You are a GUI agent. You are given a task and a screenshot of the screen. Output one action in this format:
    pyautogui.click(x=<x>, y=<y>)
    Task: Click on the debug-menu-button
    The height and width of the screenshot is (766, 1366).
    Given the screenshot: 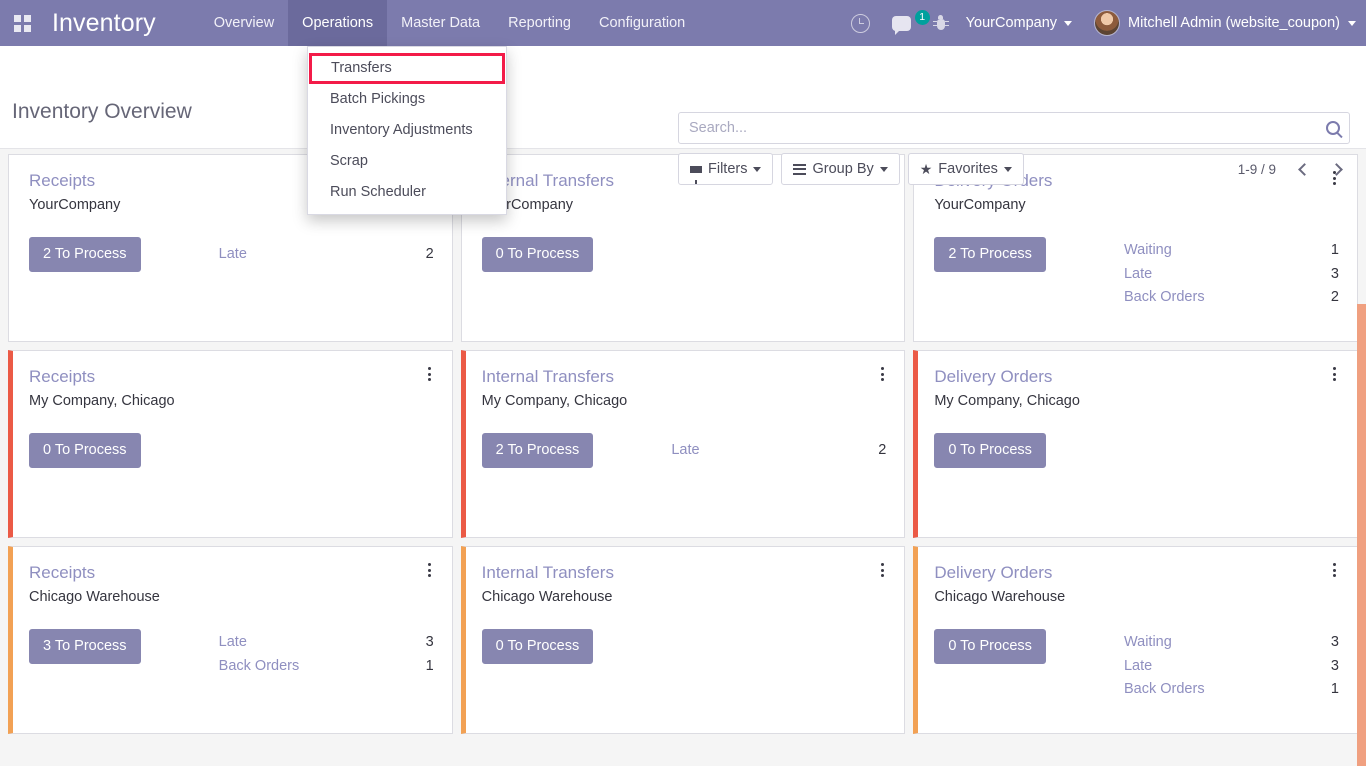 What is the action you would take?
    pyautogui.click(x=941, y=23)
    